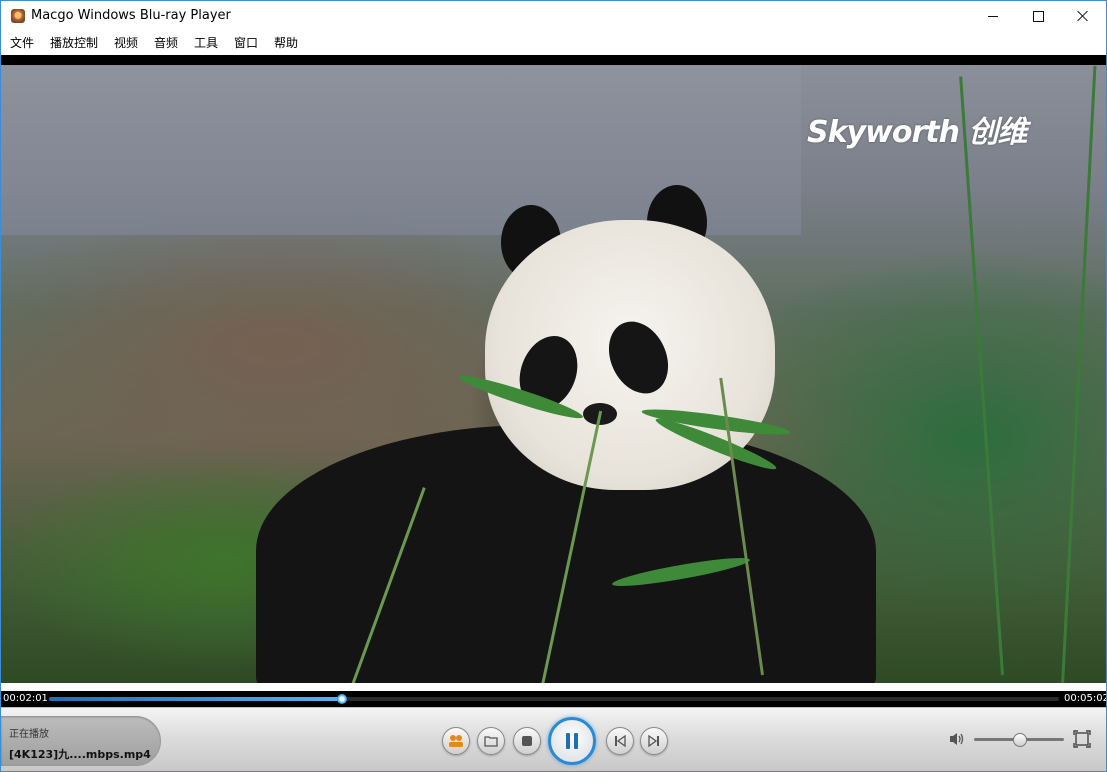 This screenshot has height=772, width=1107. Describe the element at coordinates (195, 699) in the screenshot. I see `seek-progress` at that location.